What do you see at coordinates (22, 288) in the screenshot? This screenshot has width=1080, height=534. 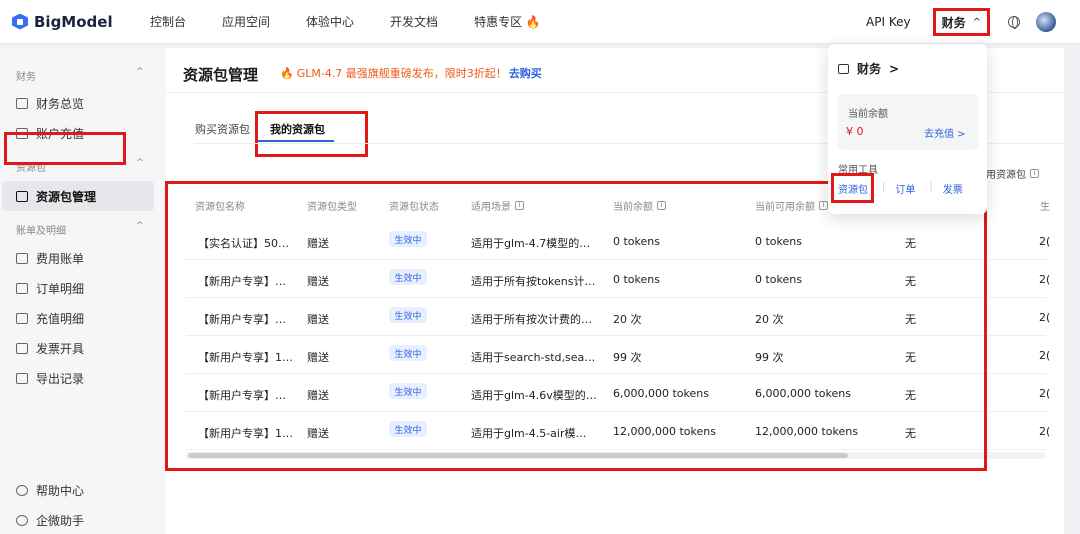 I see `order-icon` at bounding box center [22, 288].